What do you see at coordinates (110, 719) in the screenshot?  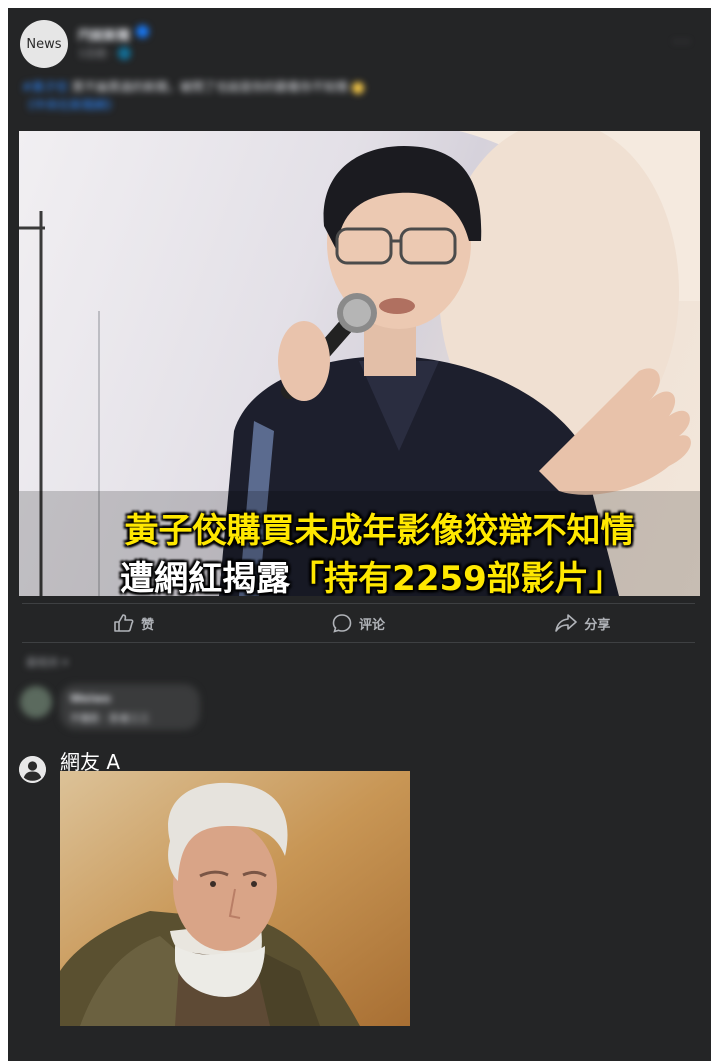 I see `comment-text: 不雅影 · 影者三三` at bounding box center [110, 719].